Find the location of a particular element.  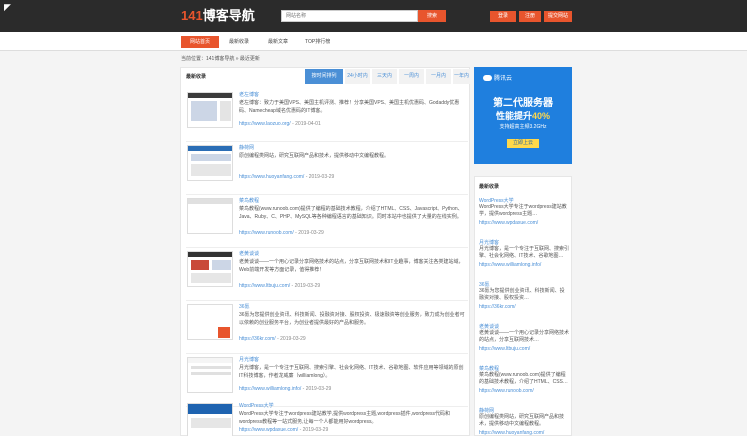

sidebar-item-title: 老黄谈谈 is located at coordinates (489, 326).